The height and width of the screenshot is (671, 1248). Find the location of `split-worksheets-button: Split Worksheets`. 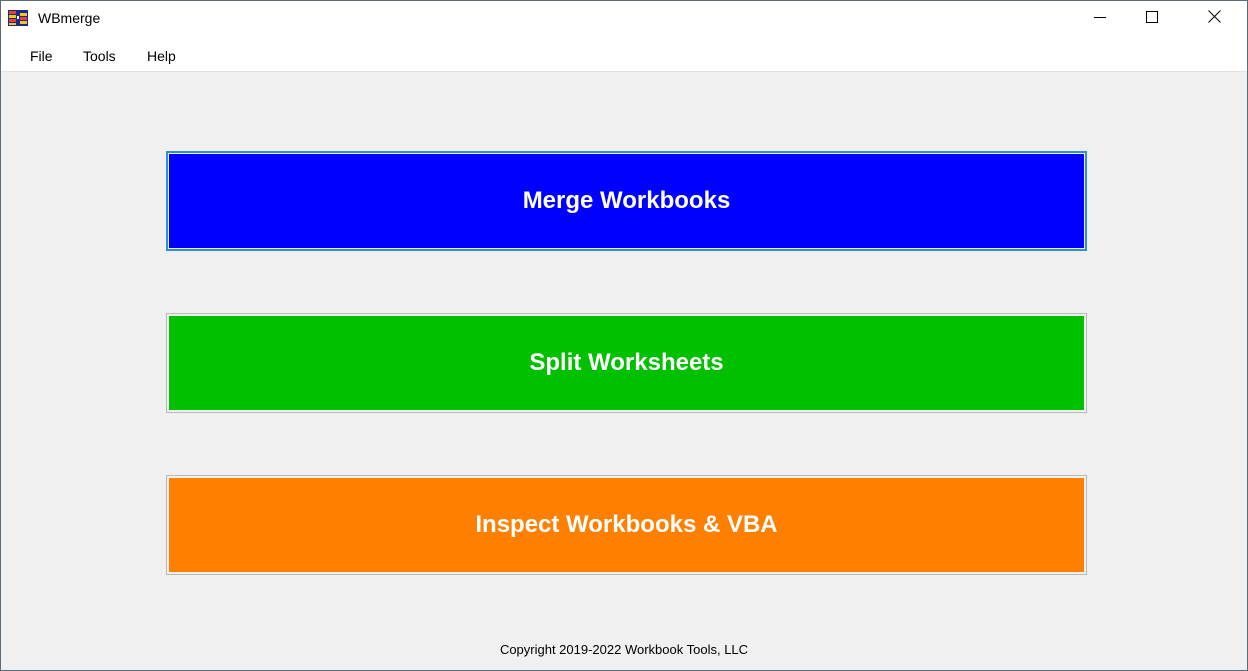

split-worksheets-button: Split Worksheets is located at coordinates (626, 363).